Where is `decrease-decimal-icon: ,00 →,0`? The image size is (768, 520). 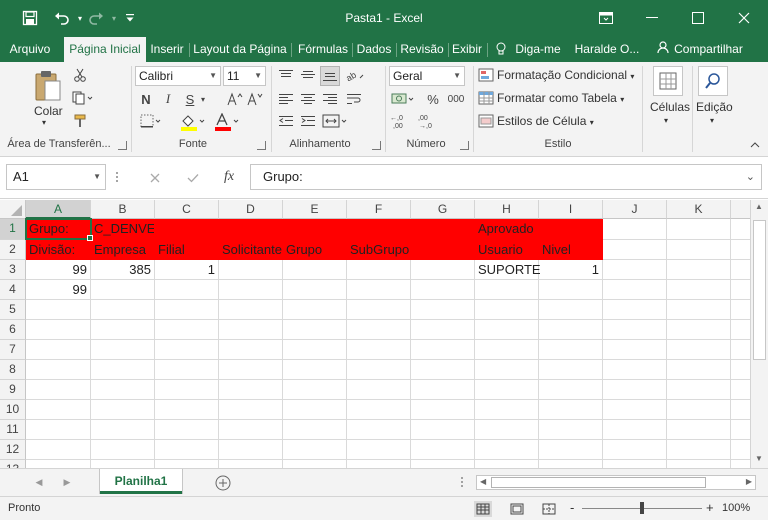 decrease-decimal-icon: ,00 →,0 is located at coordinates (429, 121).